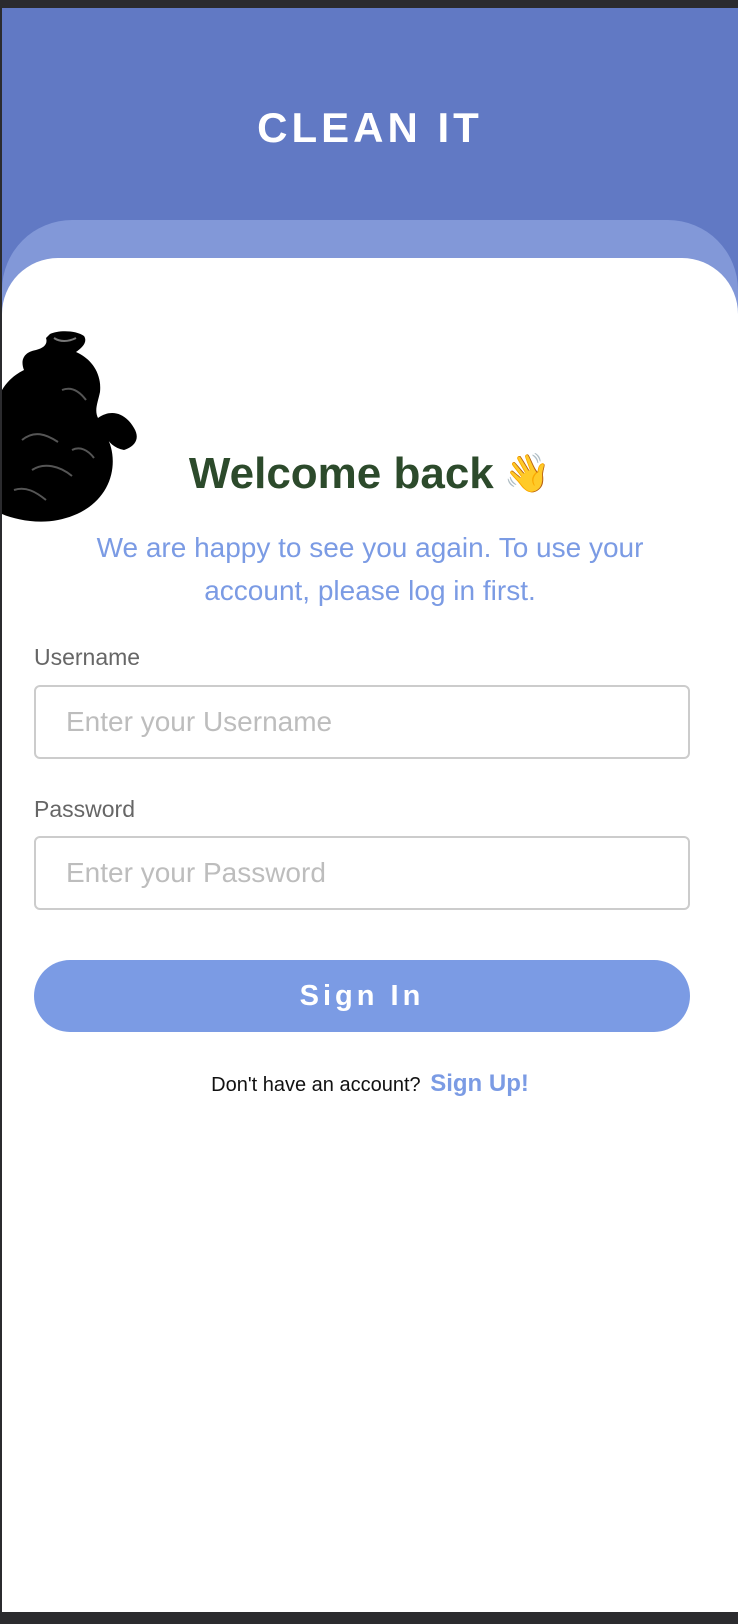  What do you see at coordinates (362, 722) in the screenshot?
I see `username-input` at bounding box center [362, 722].